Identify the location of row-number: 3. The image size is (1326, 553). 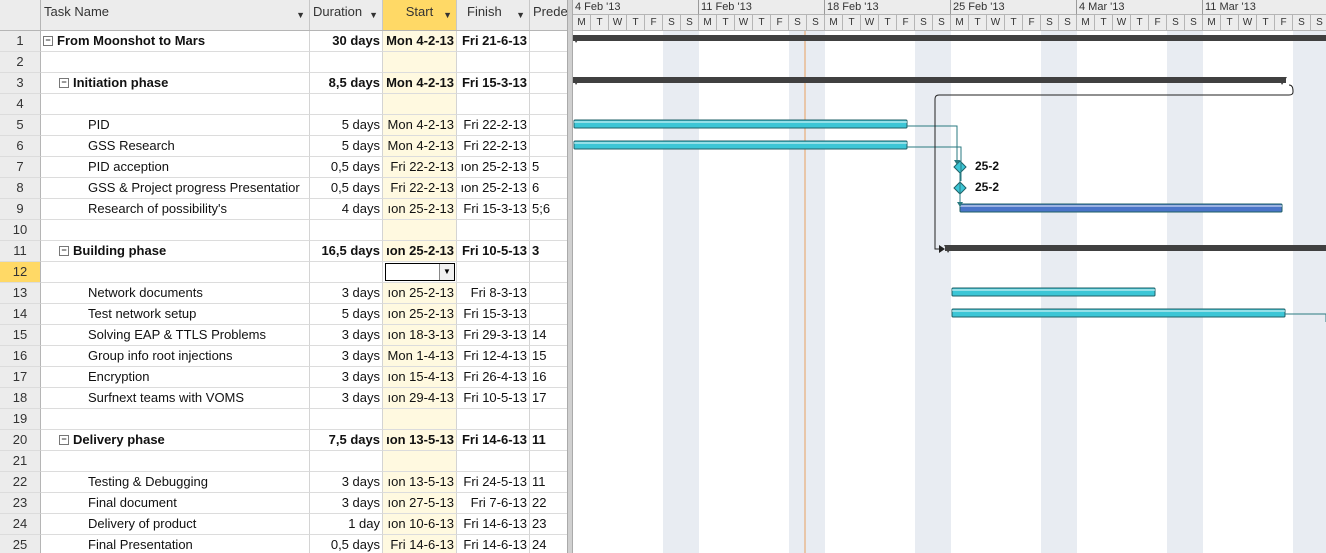
(20, 83).